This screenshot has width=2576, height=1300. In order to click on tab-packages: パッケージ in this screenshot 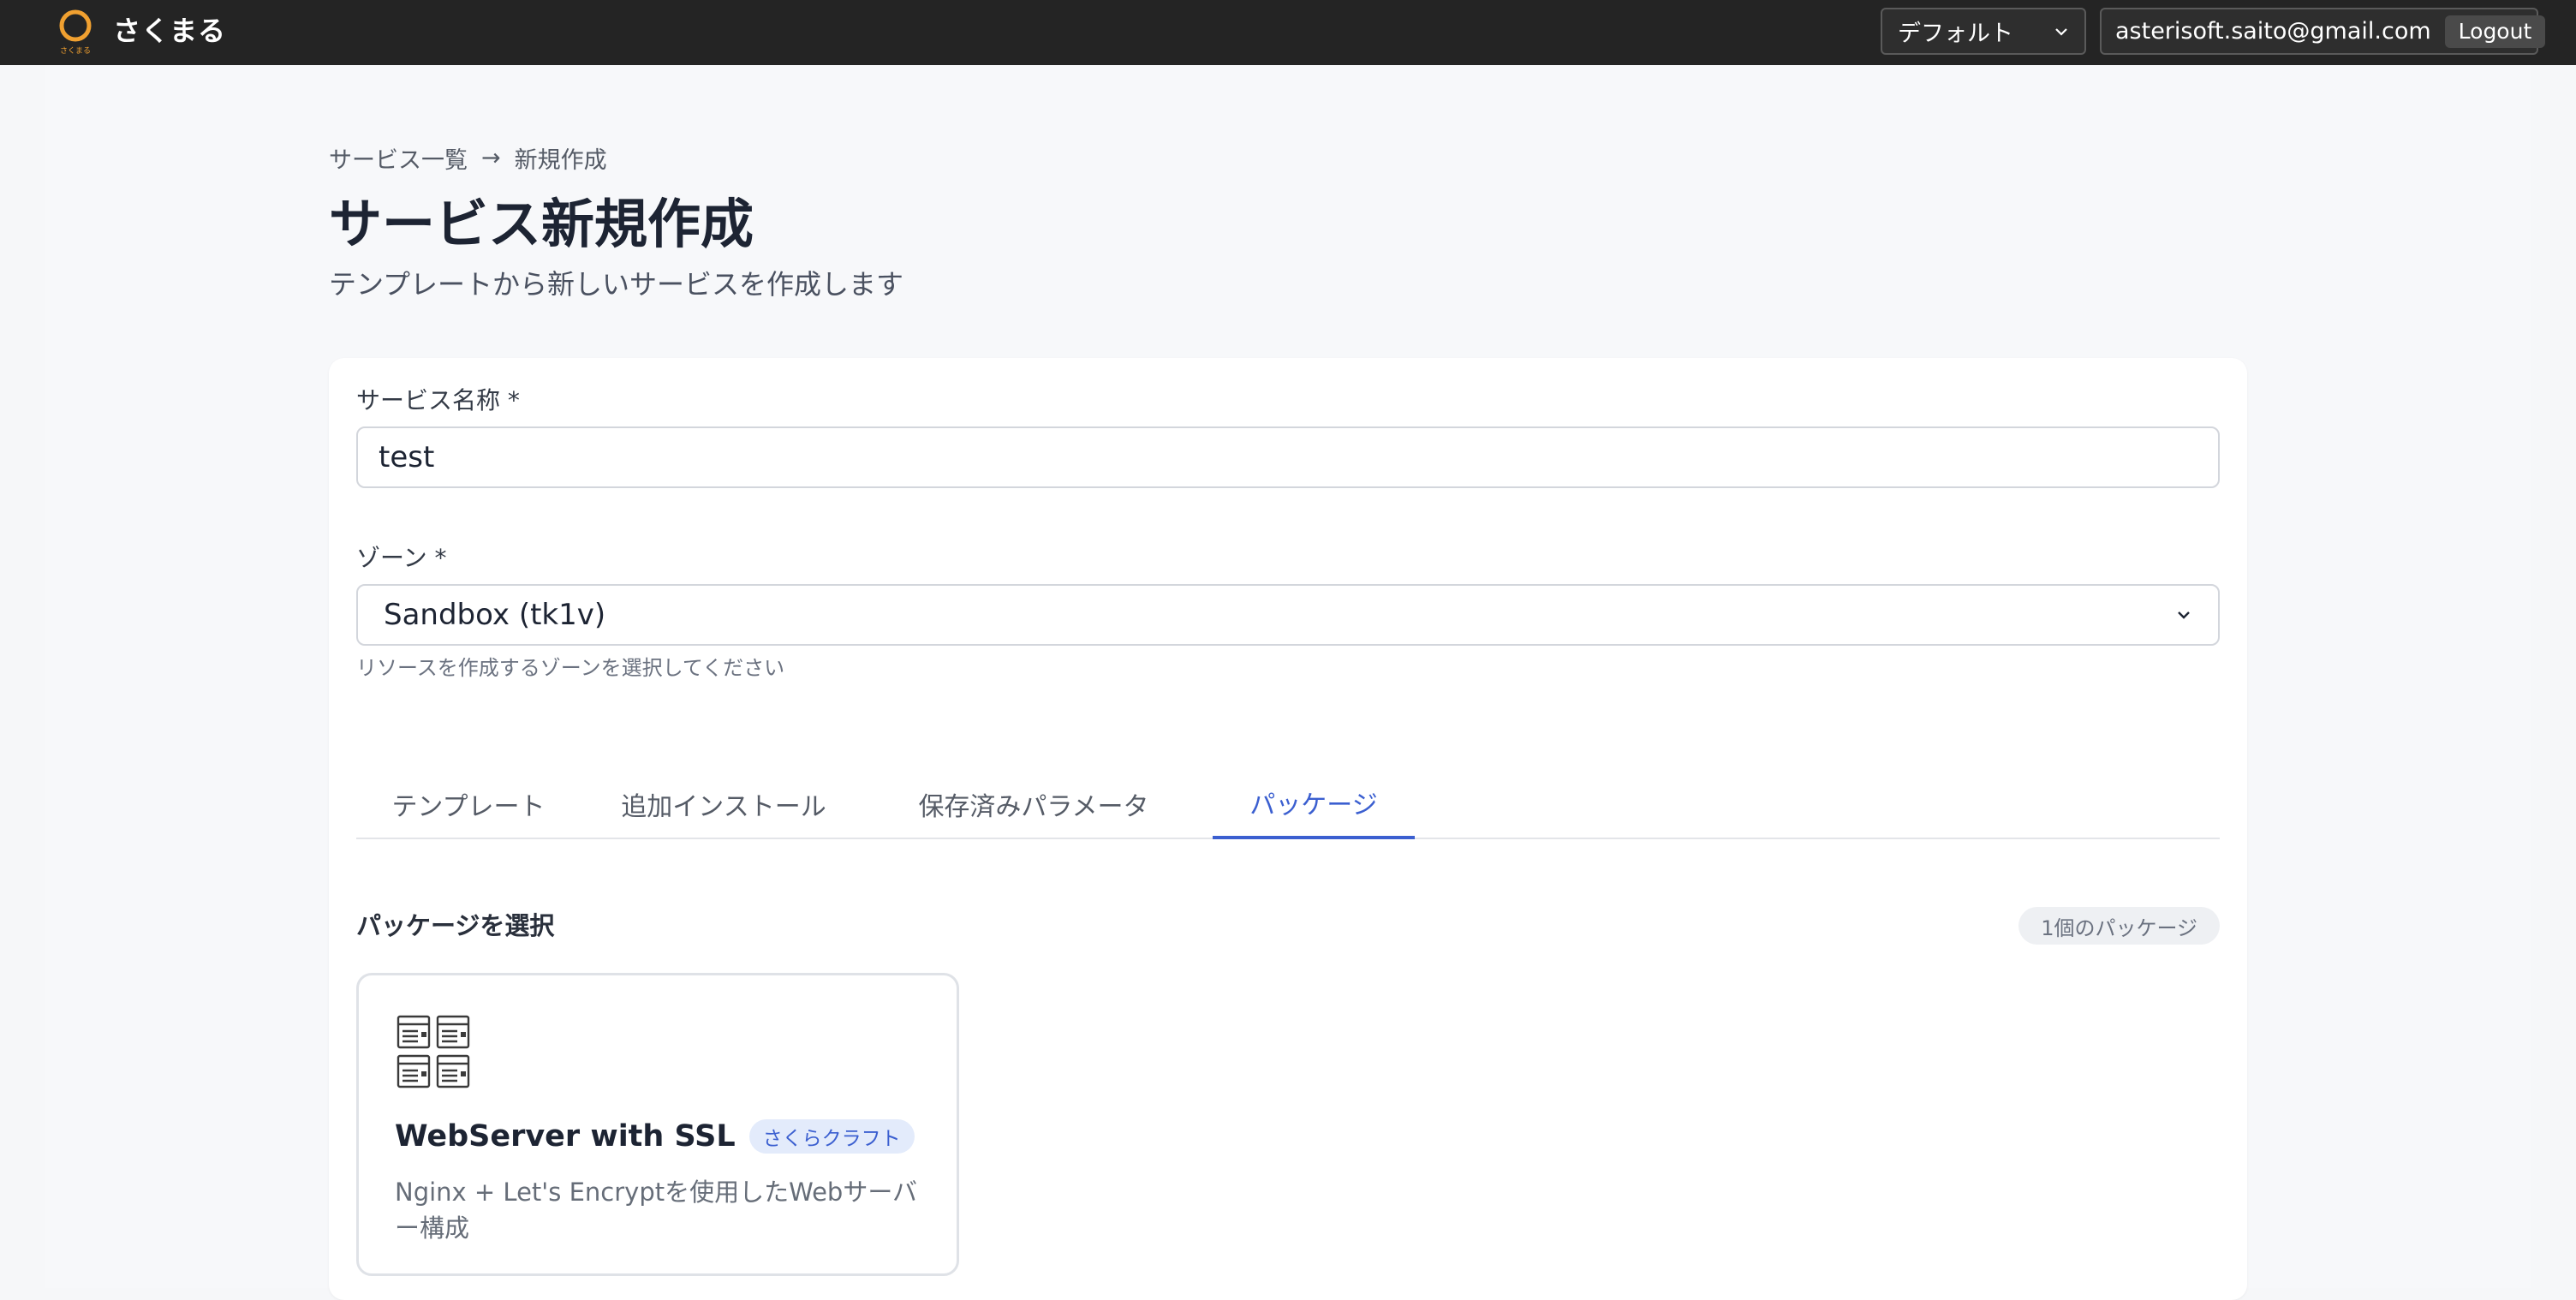, I will do `click(1314, 804)`.